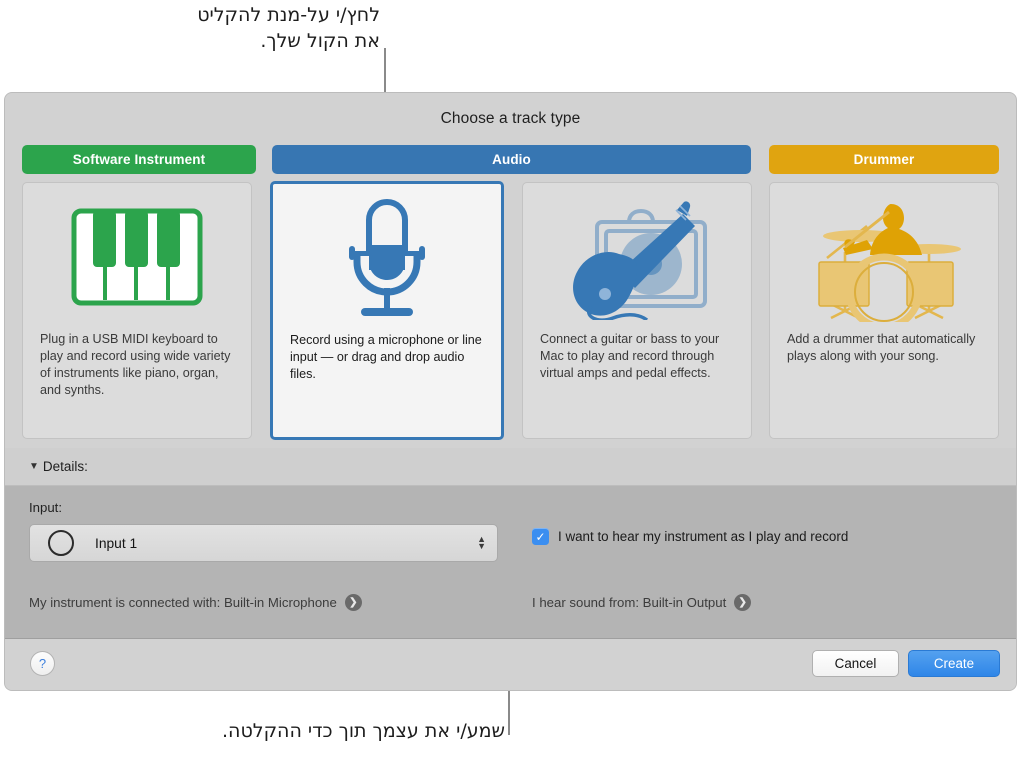 The image size is (1021, 761). I want to click on chevron-down-icon: ▼, so click(34, 466).